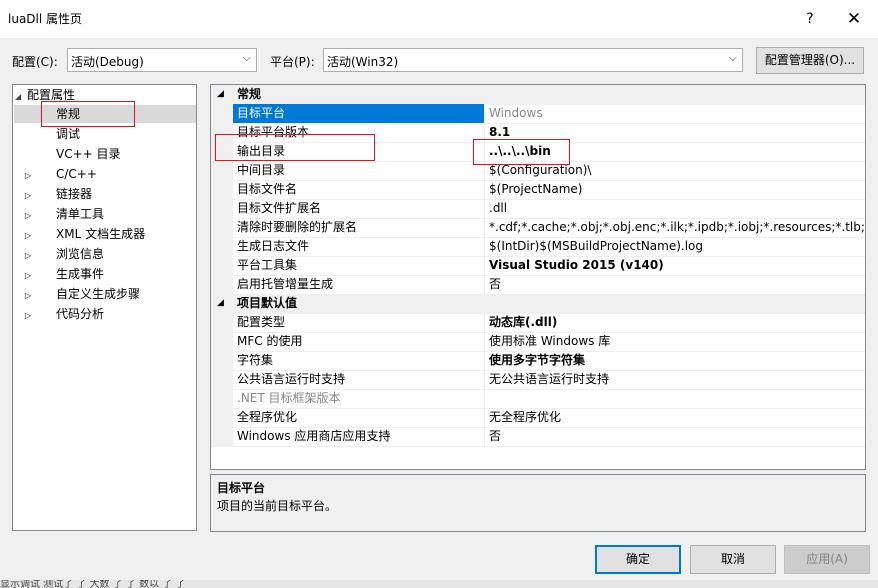 The width and height of the screenshot is (878, 588). I want to click on property-row-use-of-mfc: MFC 的使用 使用标准 Windows 库, so click(538, 342).